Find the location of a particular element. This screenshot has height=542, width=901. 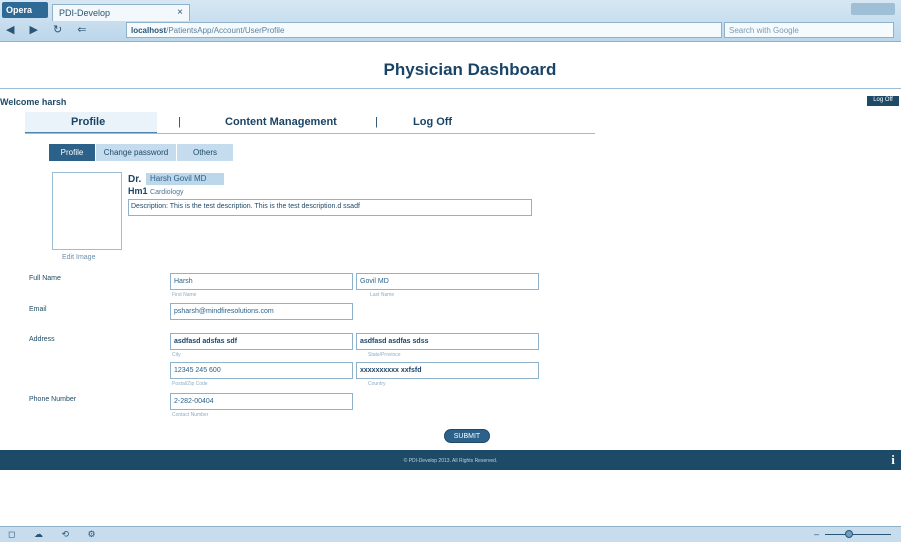

state-input: asdfasd asdfas sdss is located at coordinates (447, 341).